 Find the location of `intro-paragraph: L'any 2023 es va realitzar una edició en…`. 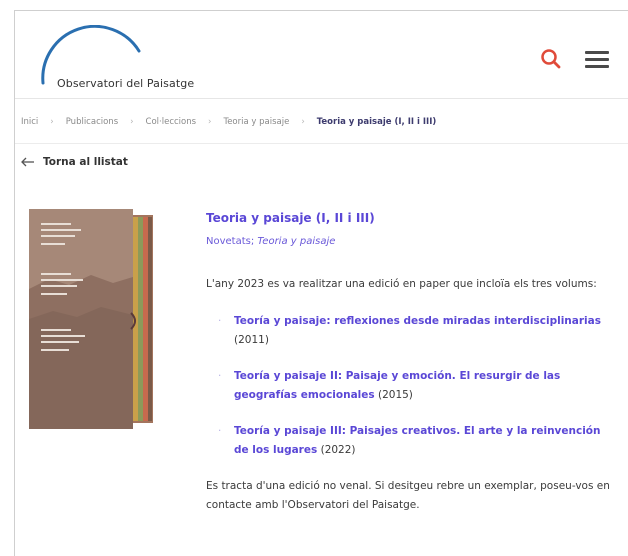

intro-paragraph: L'any 2023 es va realitzar una edició en… is located at coordinates (401, 284).